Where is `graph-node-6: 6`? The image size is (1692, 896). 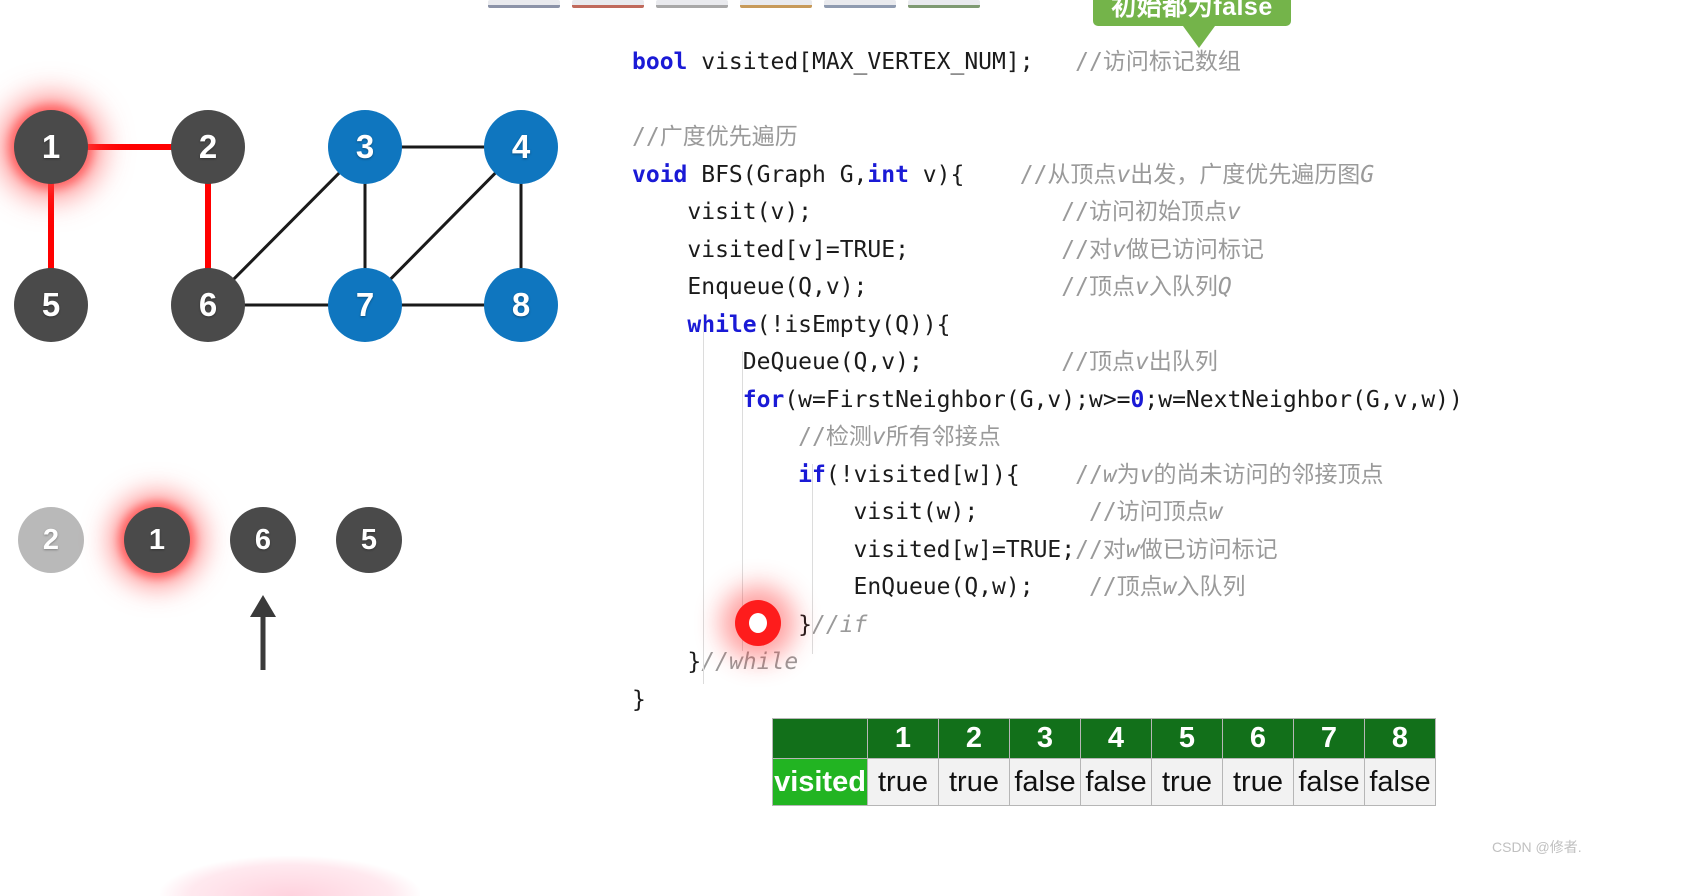
graph-node-6: 6 is located at coordinates (208, 305).